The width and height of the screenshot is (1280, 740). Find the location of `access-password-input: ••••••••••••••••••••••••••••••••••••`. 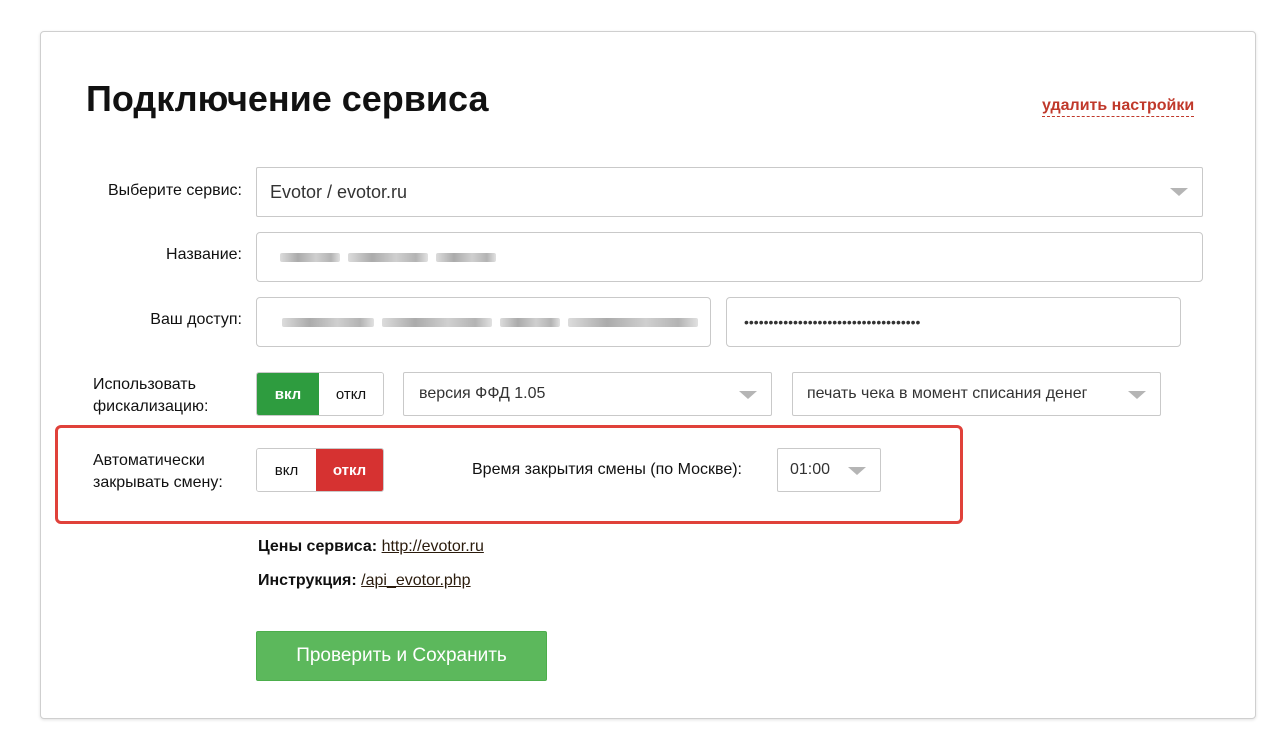

access-password-input: •••••••••••••••••••••••••••••••••••• is located at coordinates (953, 322).